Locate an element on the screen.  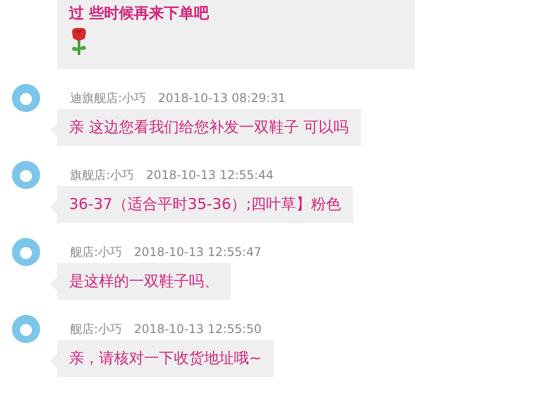
rose-icon is located at coordinates (79, 42).